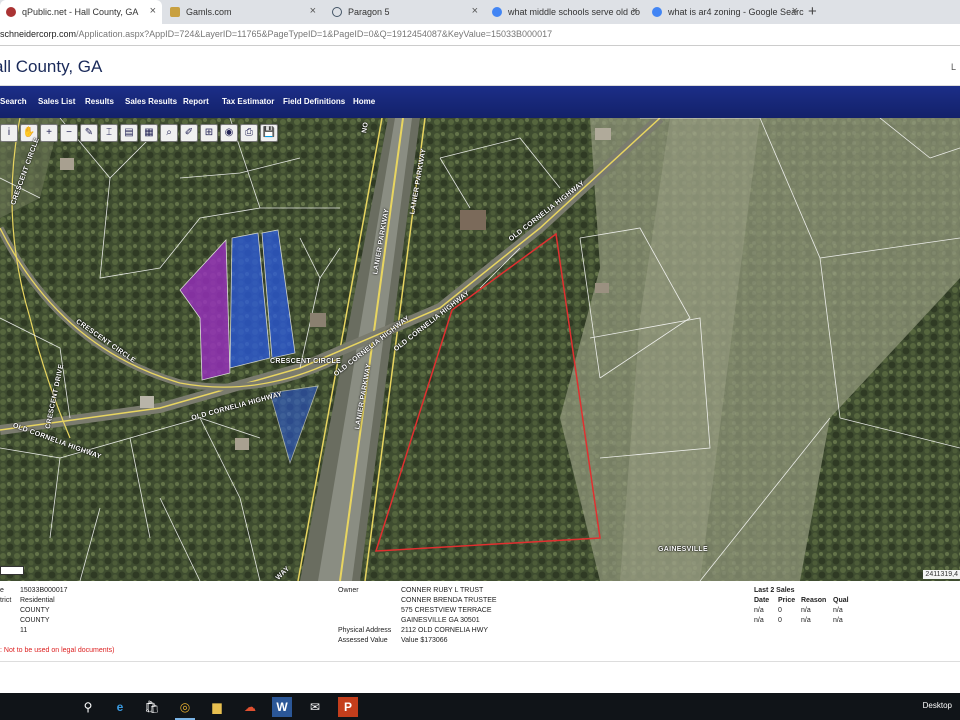 This screenshot has height=720, width=960. Describe the element at coordinates (38, 34) in the screenshot. I see `url-domain: schneidercorp.com` at that location.